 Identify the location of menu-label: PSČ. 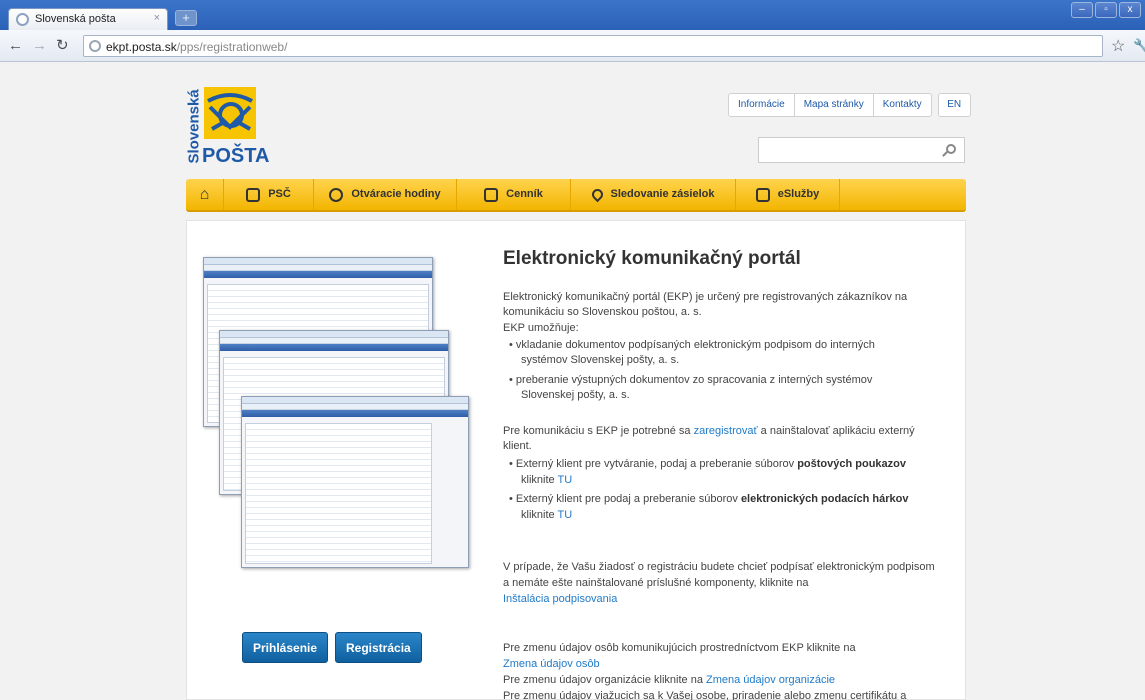
(279, 194).